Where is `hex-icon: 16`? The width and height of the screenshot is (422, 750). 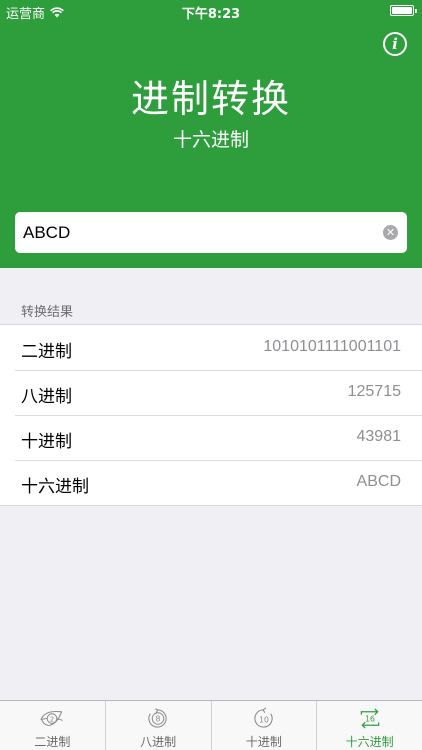 hex-icon: 16 is located at coordinates (369, 718).